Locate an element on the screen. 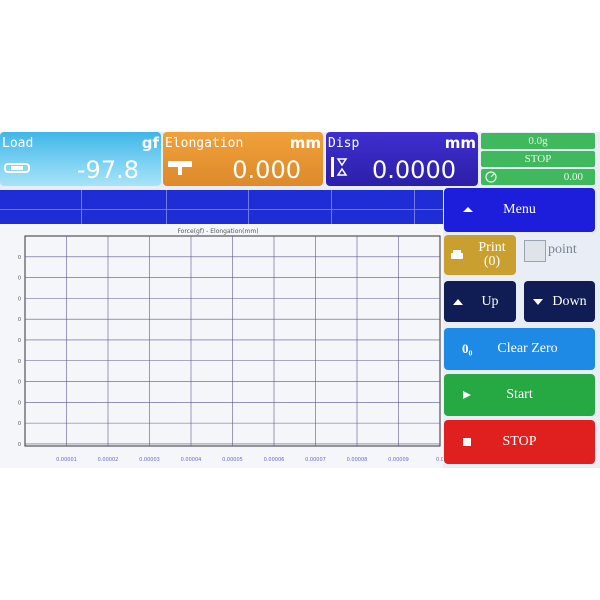 The image size is (600, 600). status-state: STOP is located at coordinates (538, 159).